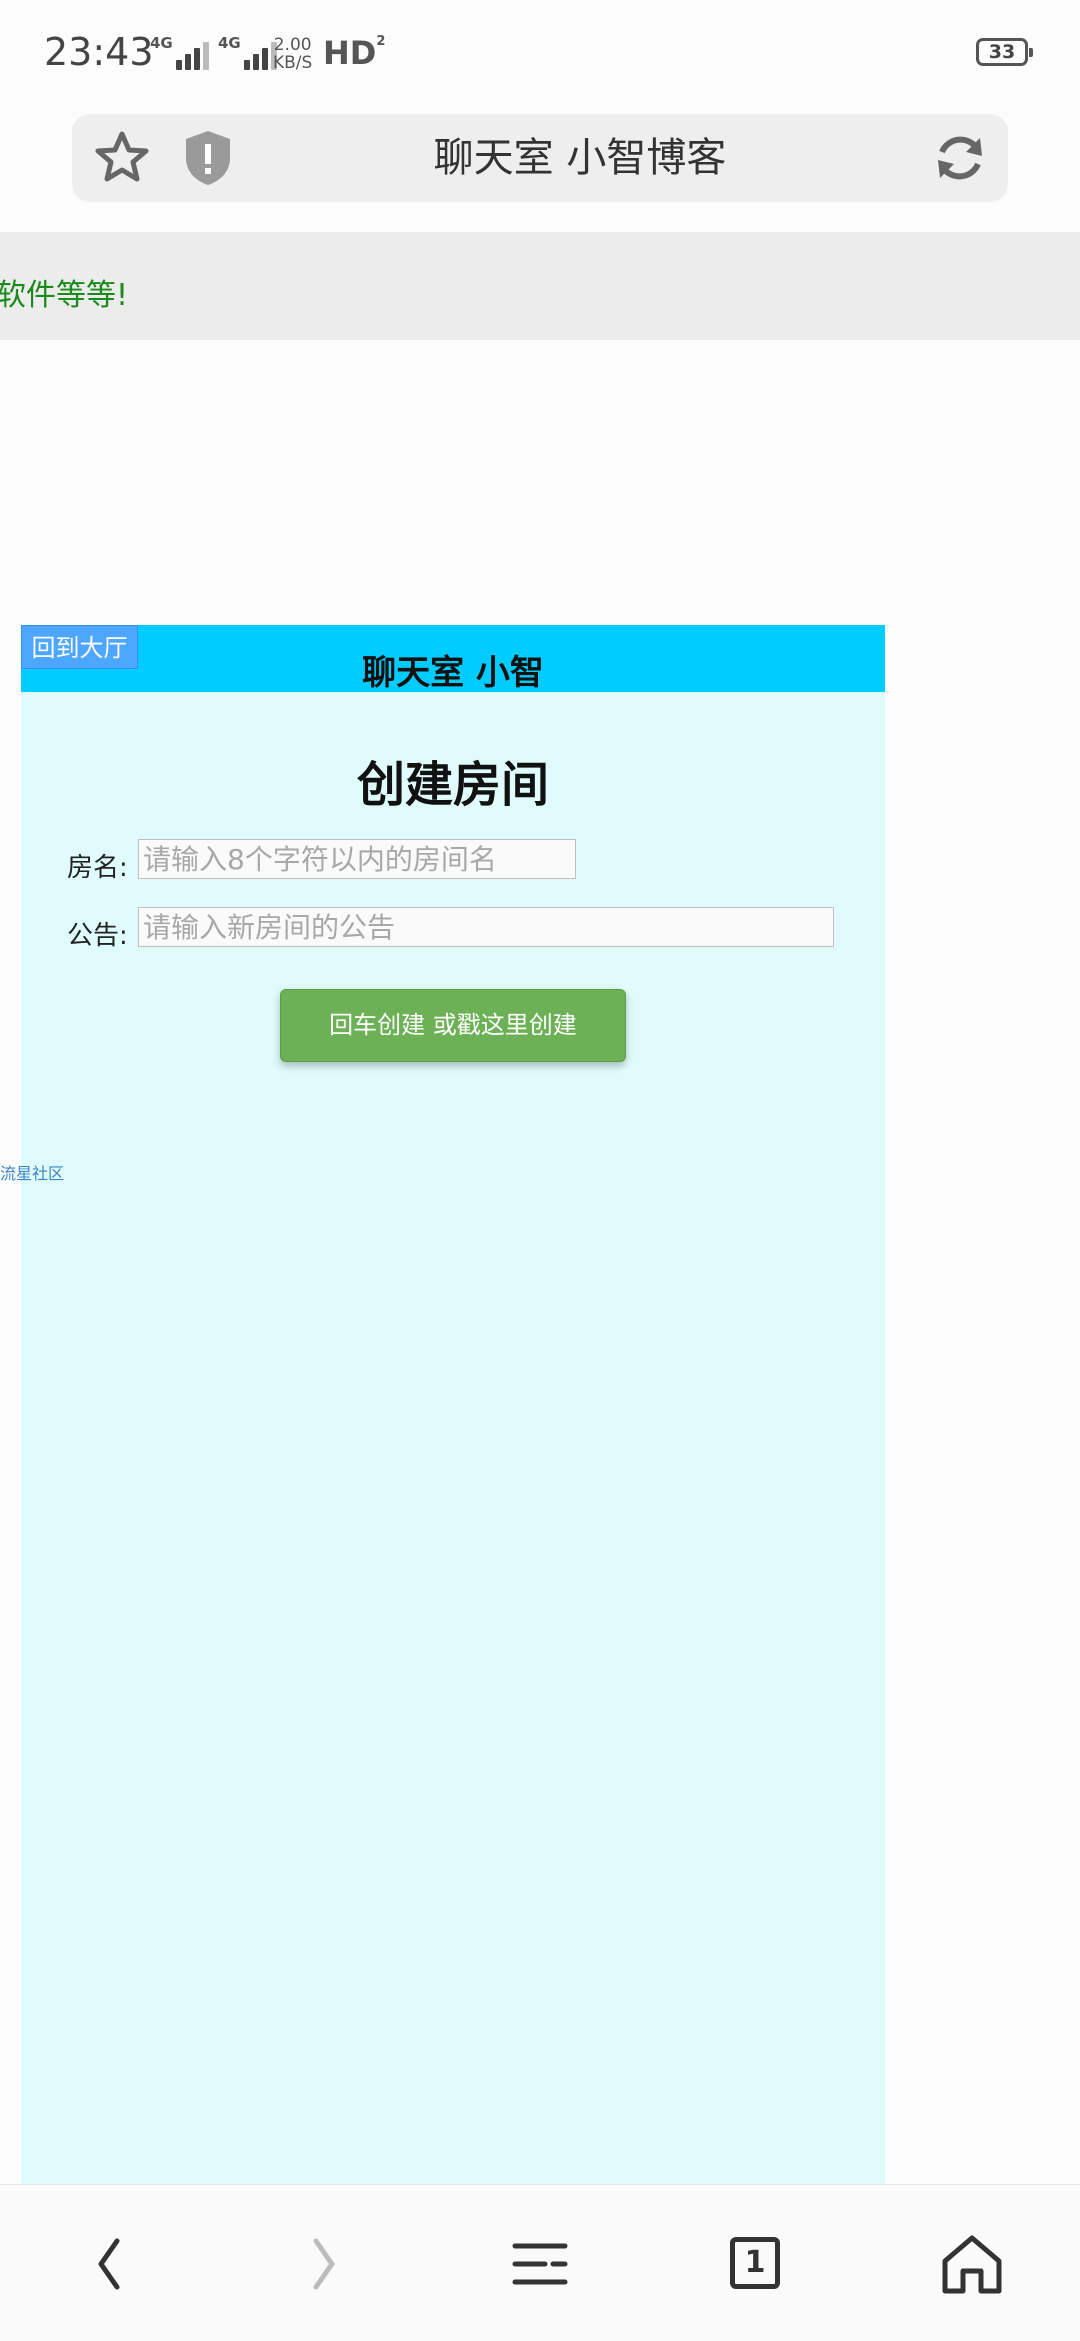 This screenshot has width=1080, height=2341. What do you see at coordinates (354, 53) in the screenshot?
I see `hd-indicator: HD2` at bounding box center [354, 53].